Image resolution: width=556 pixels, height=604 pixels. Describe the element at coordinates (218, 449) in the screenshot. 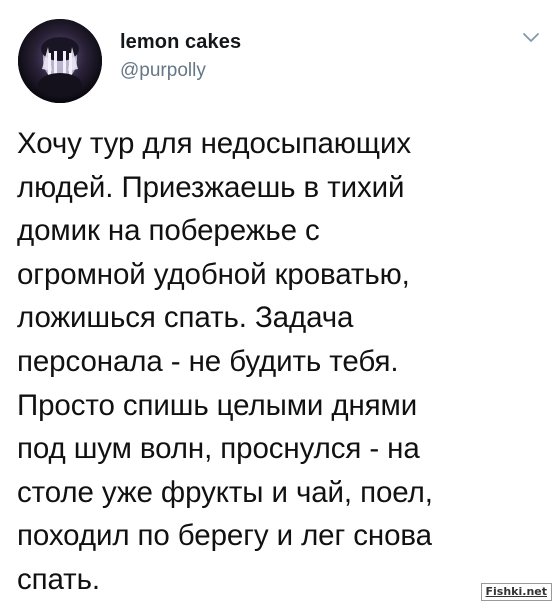

I see `tweet-text-line: под шум волн, проснулся - на` at that location.